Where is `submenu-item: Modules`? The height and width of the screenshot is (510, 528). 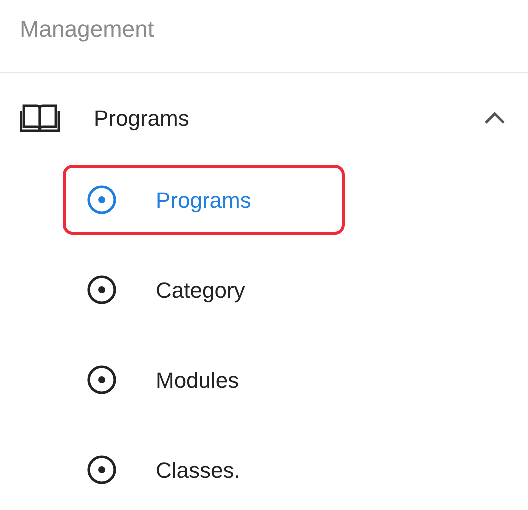 submenu-item: Modules is located at coordinates (204, 380).